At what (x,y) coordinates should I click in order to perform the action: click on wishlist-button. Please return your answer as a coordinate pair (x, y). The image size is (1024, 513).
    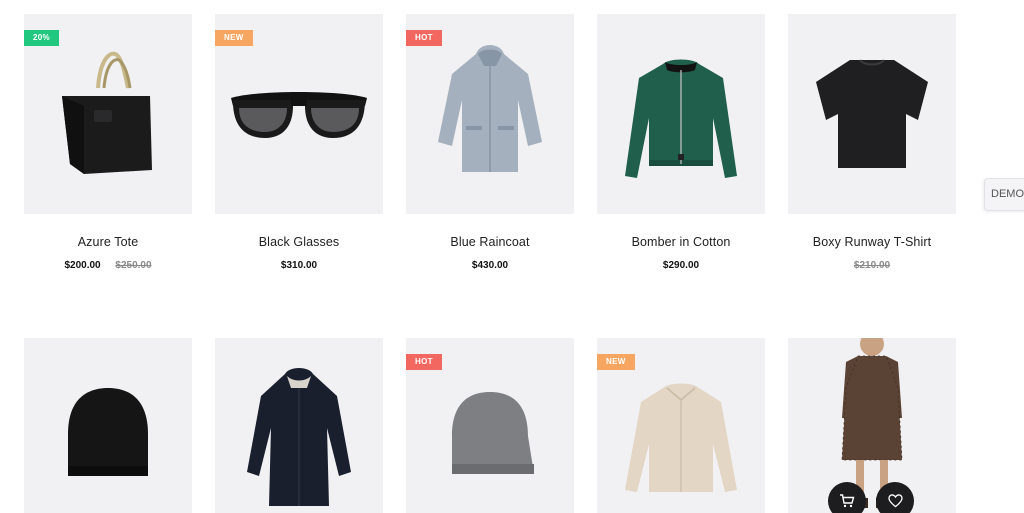
    Looking at the image, I should click on (895, 497).